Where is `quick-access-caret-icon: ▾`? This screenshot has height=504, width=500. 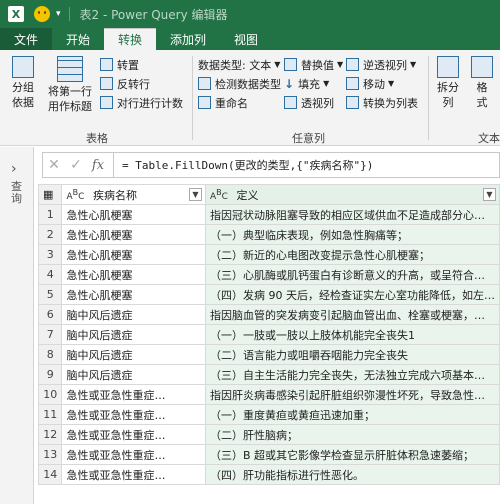 quick-access-caret-icon: ▾ is located at coordinates (58, 14).